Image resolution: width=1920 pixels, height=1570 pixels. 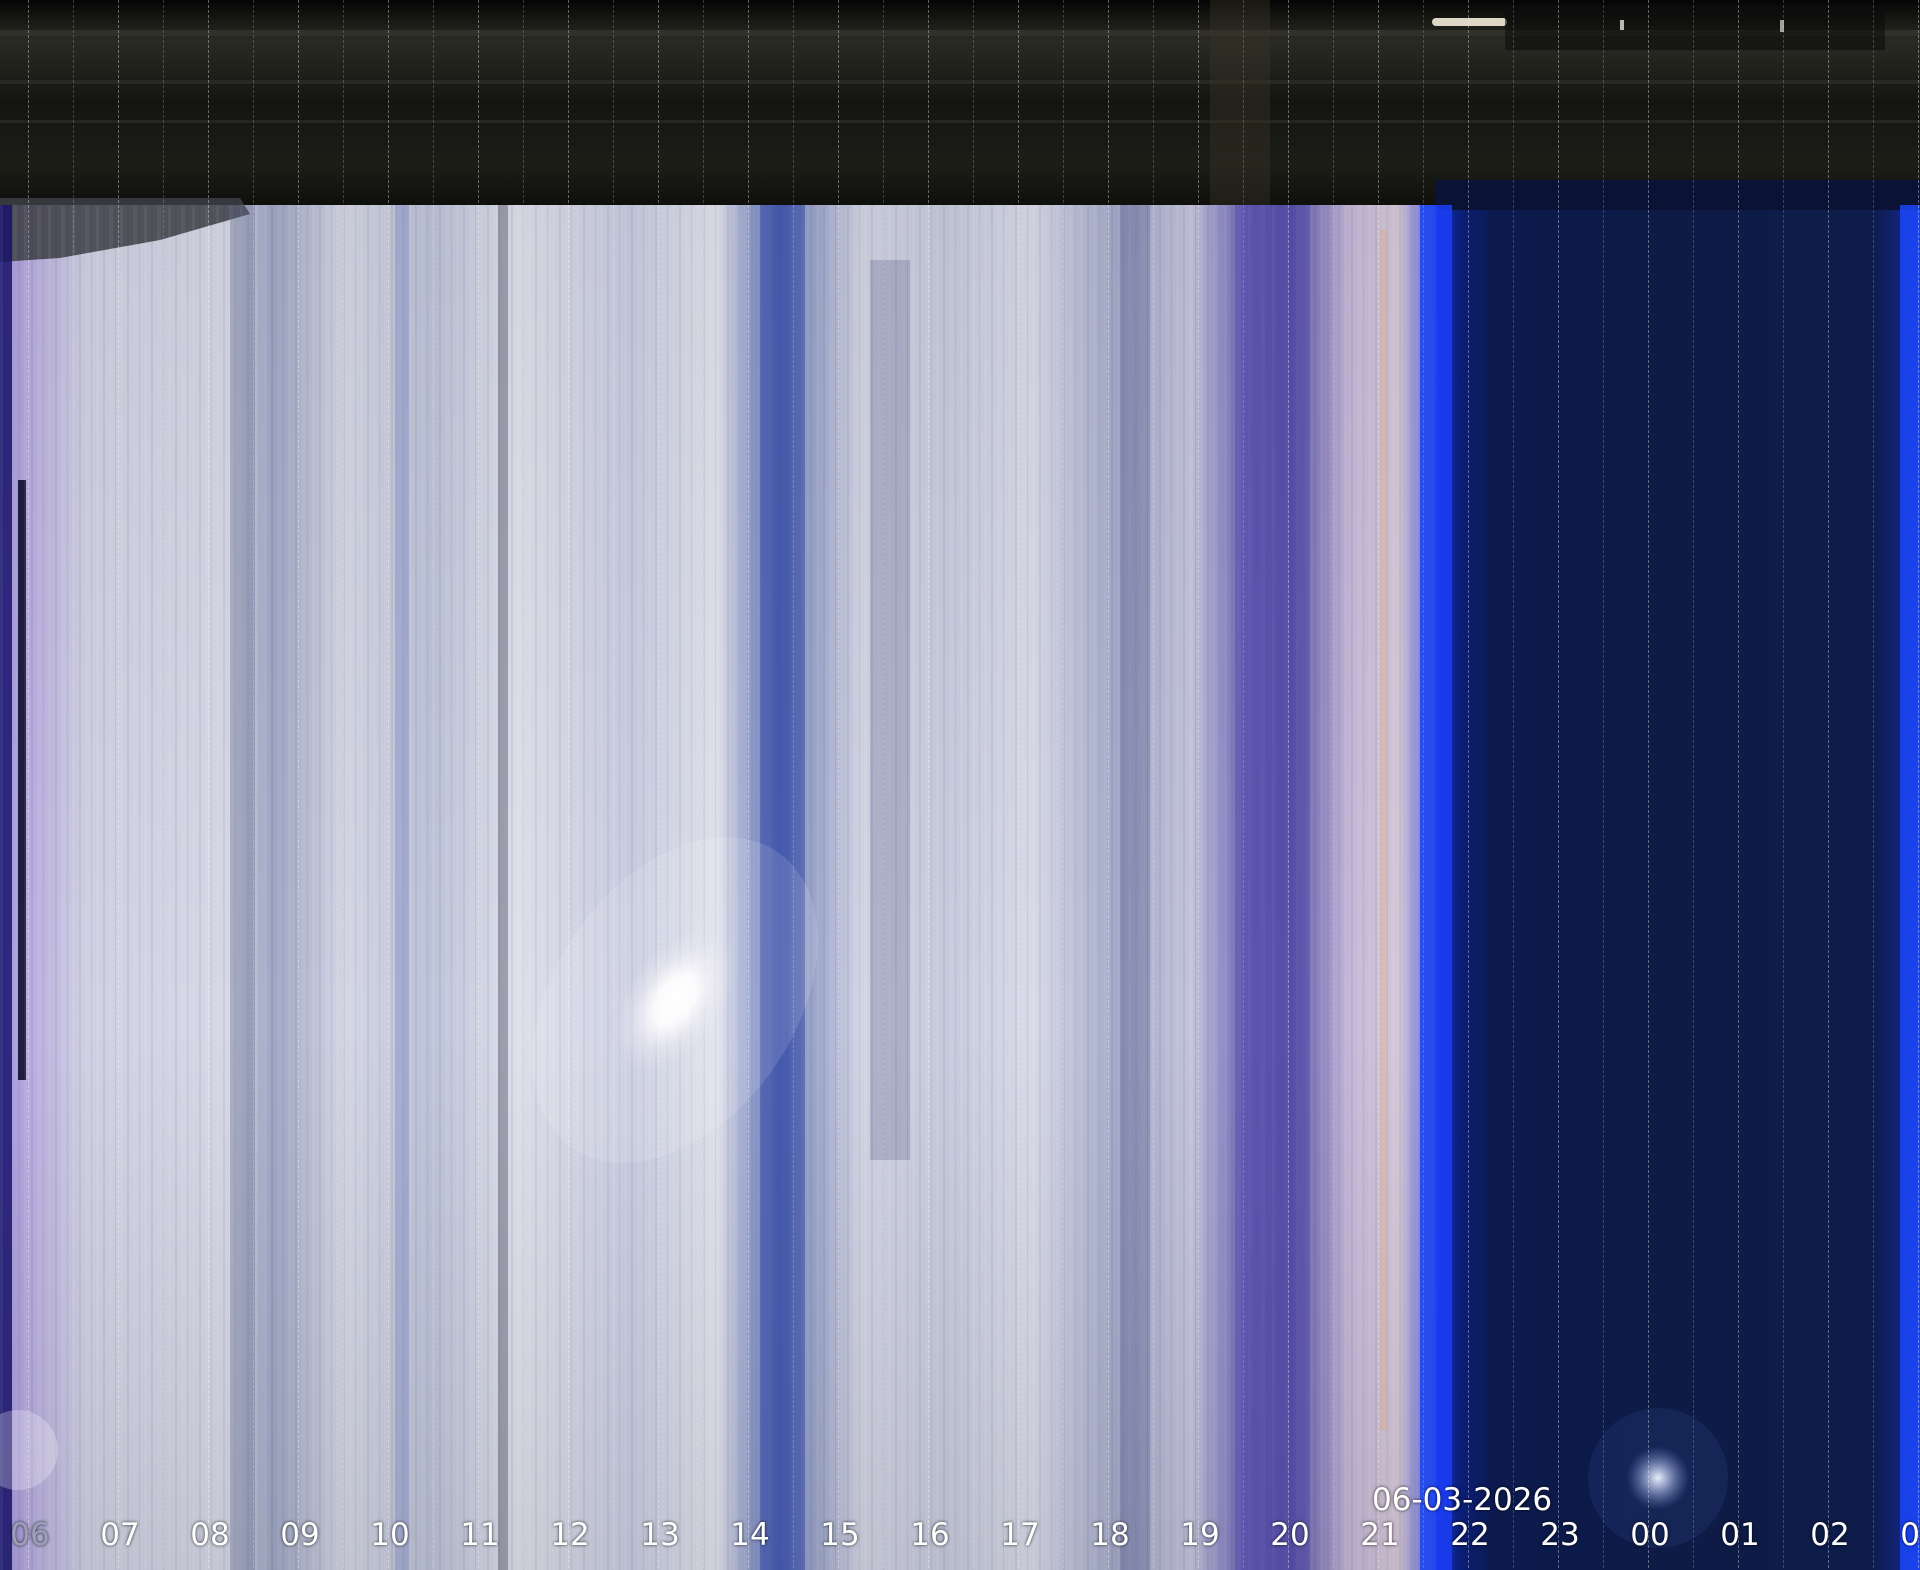 I want to click on hour-label: 21, so click(x=1380, y=1535).